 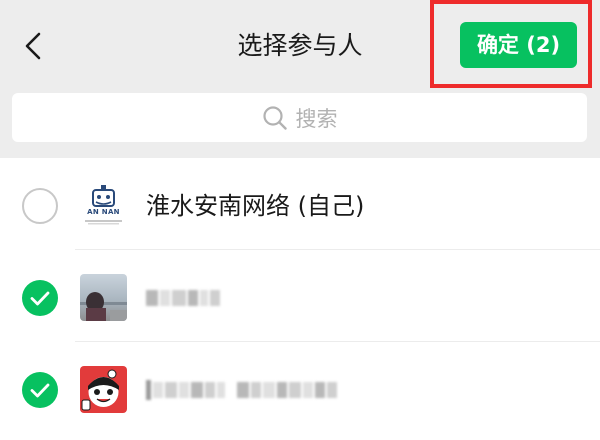 I want to click on search-placeholder: 搜索, so click(x=316, y=118).